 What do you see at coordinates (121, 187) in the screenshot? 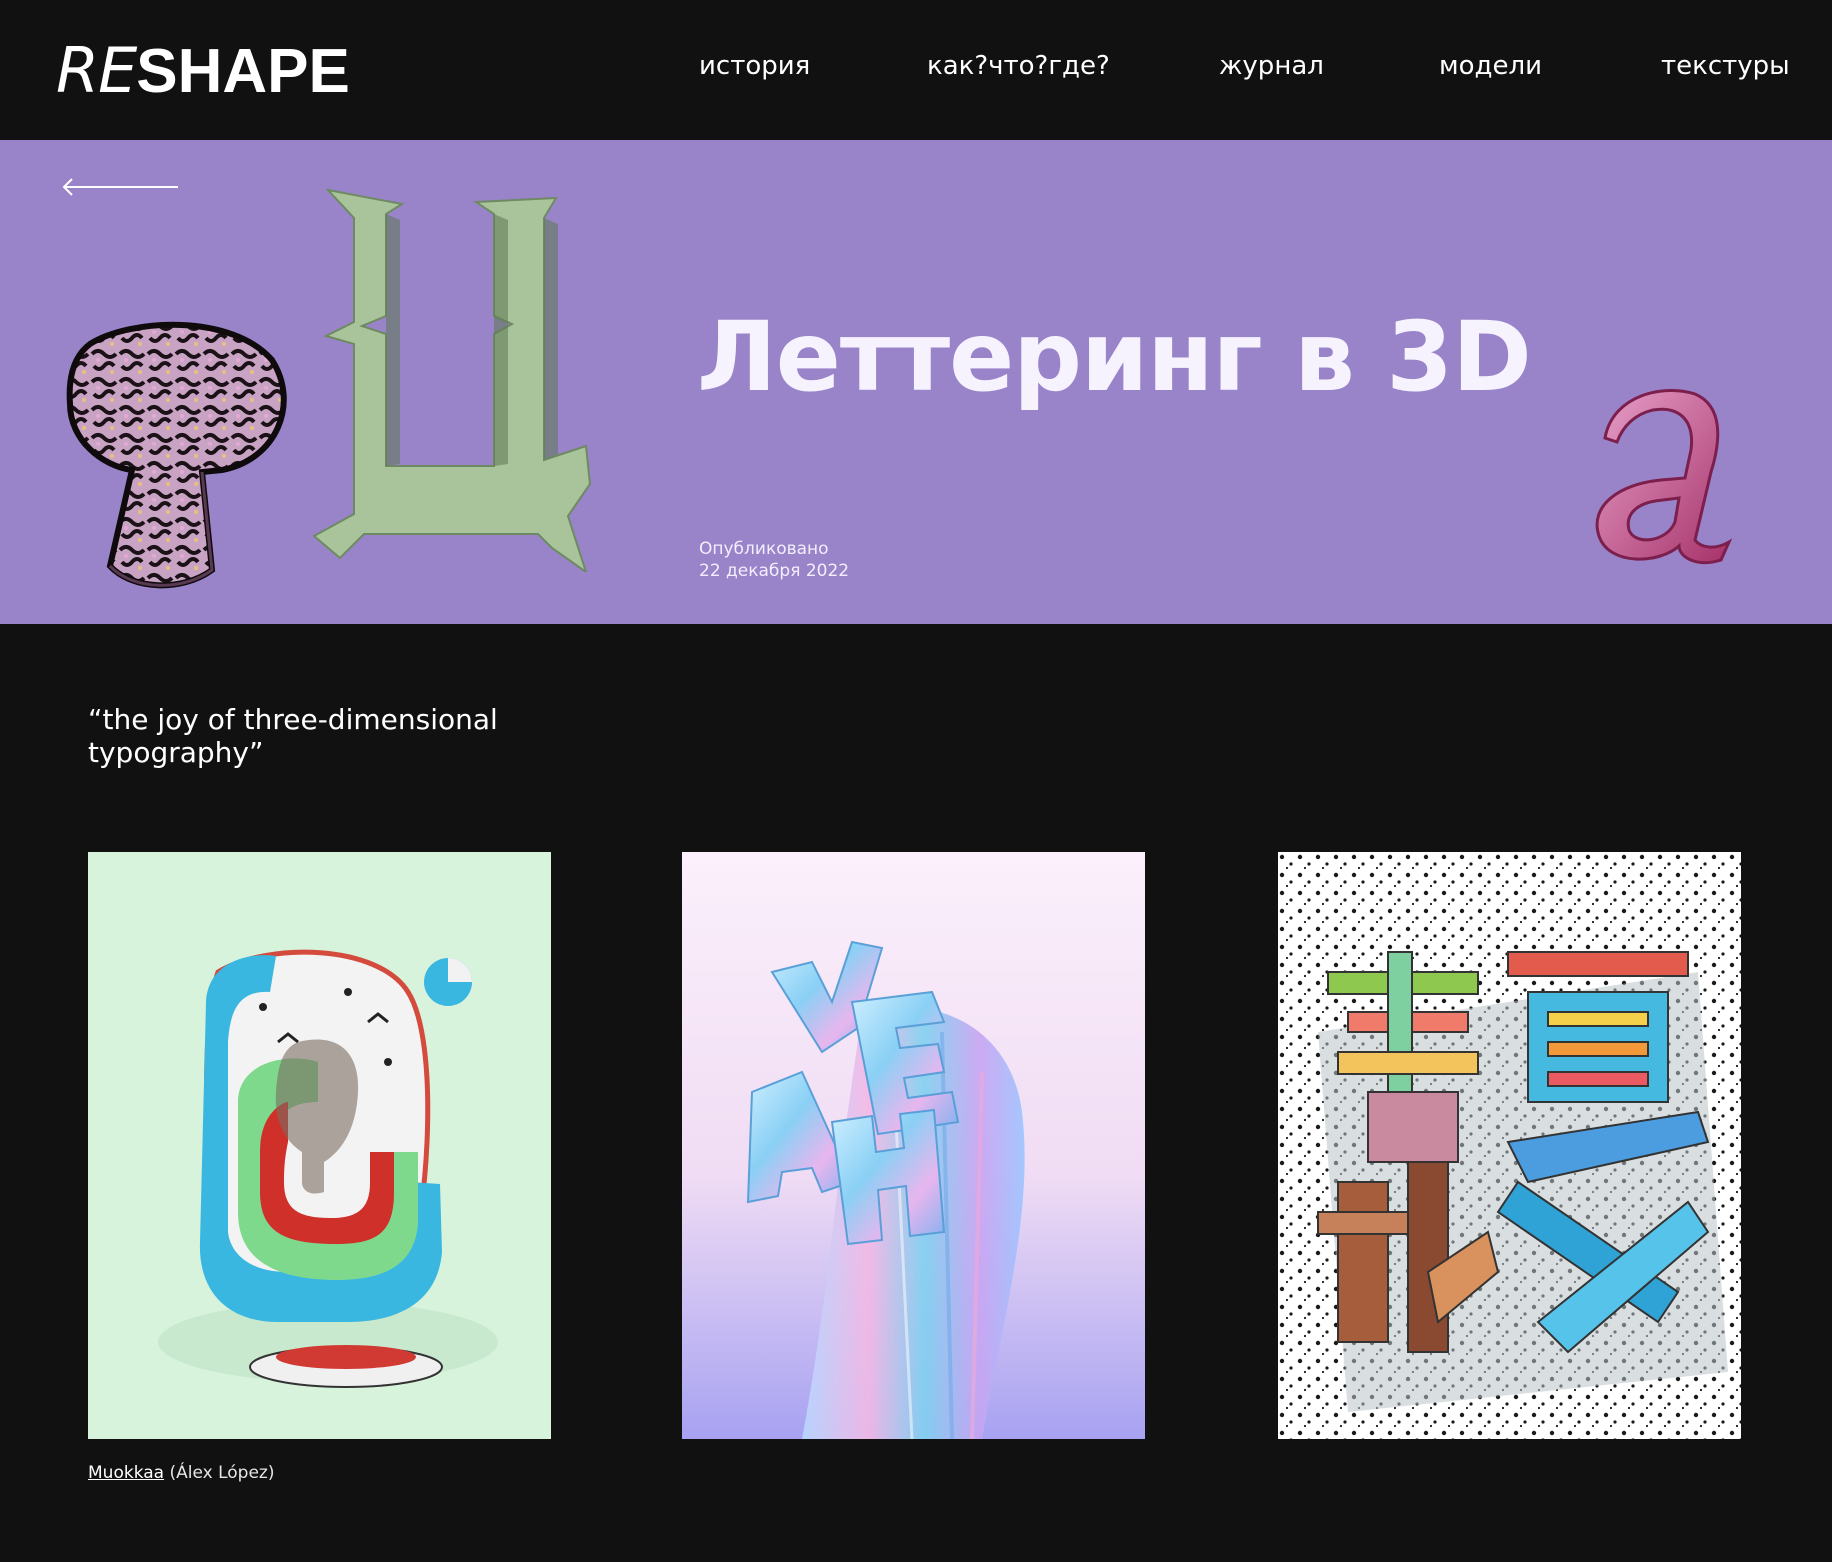
I see `back-arrow-icon` at bounding box center [121, 187].